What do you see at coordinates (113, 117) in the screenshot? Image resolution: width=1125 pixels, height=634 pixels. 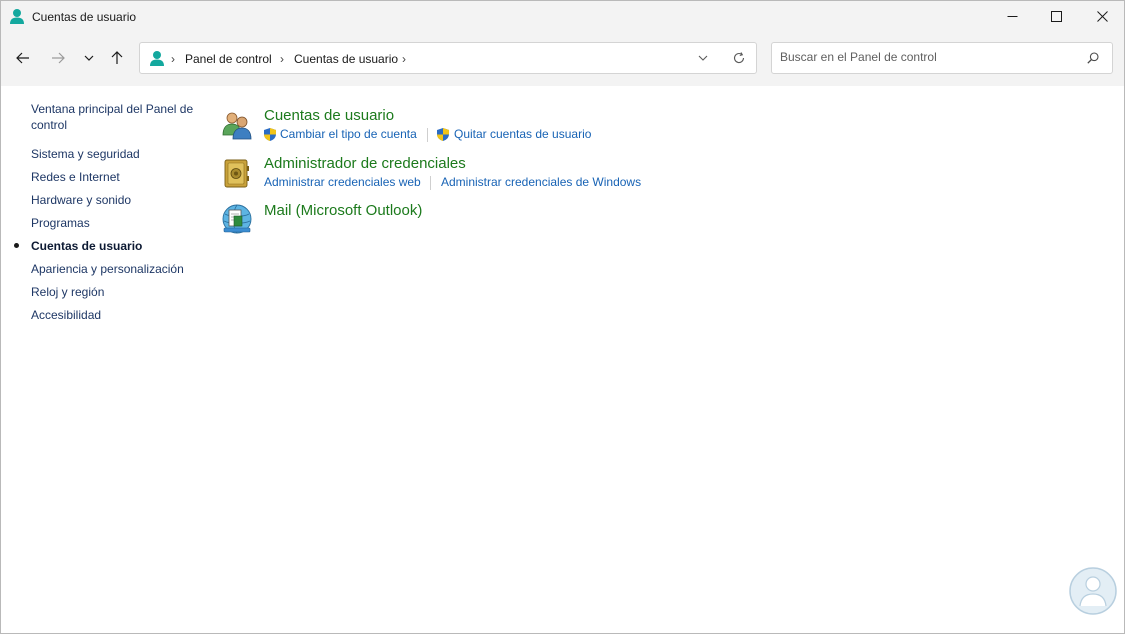 I see `nav-item-panel-principal: Ventana principal del Panel de control` at bounding box center [113, 117].